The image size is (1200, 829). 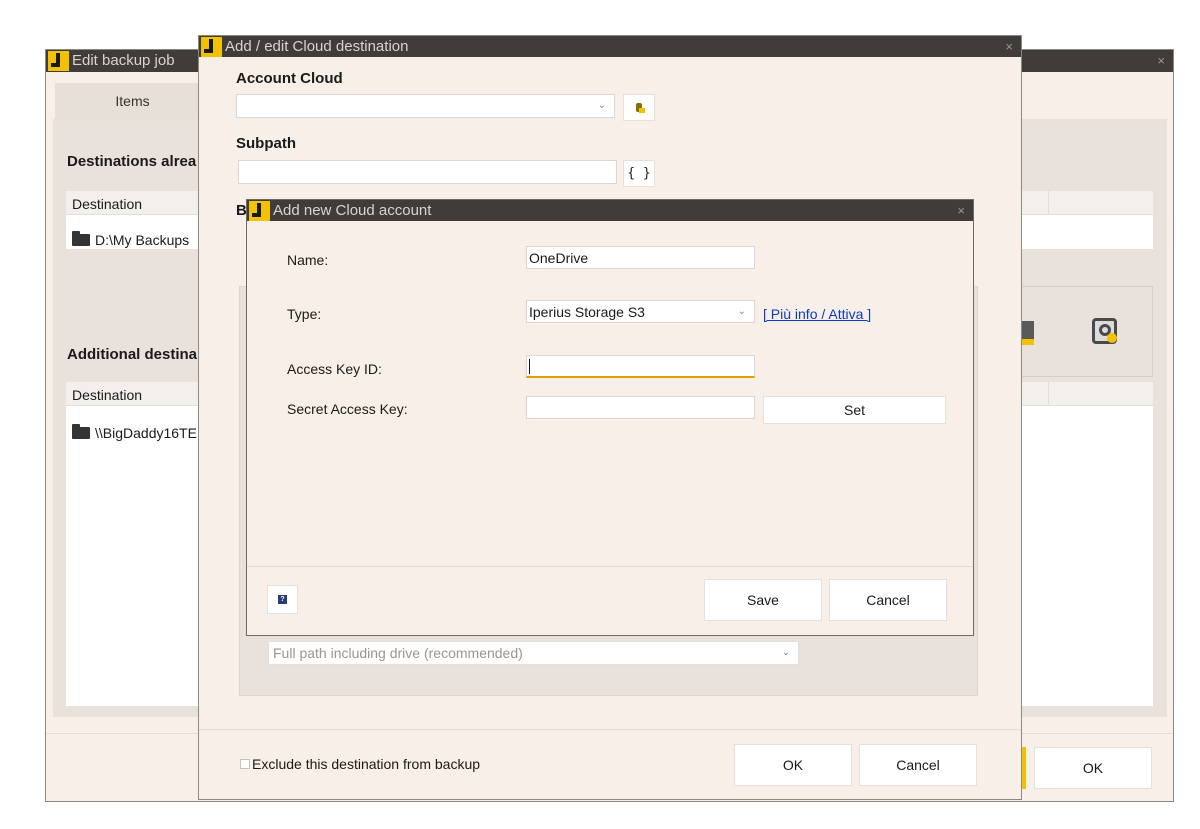 What do you see at coordinates (245, 764) in the screenshot?
I see `checkbox-box` at bounding box center [245, 764].